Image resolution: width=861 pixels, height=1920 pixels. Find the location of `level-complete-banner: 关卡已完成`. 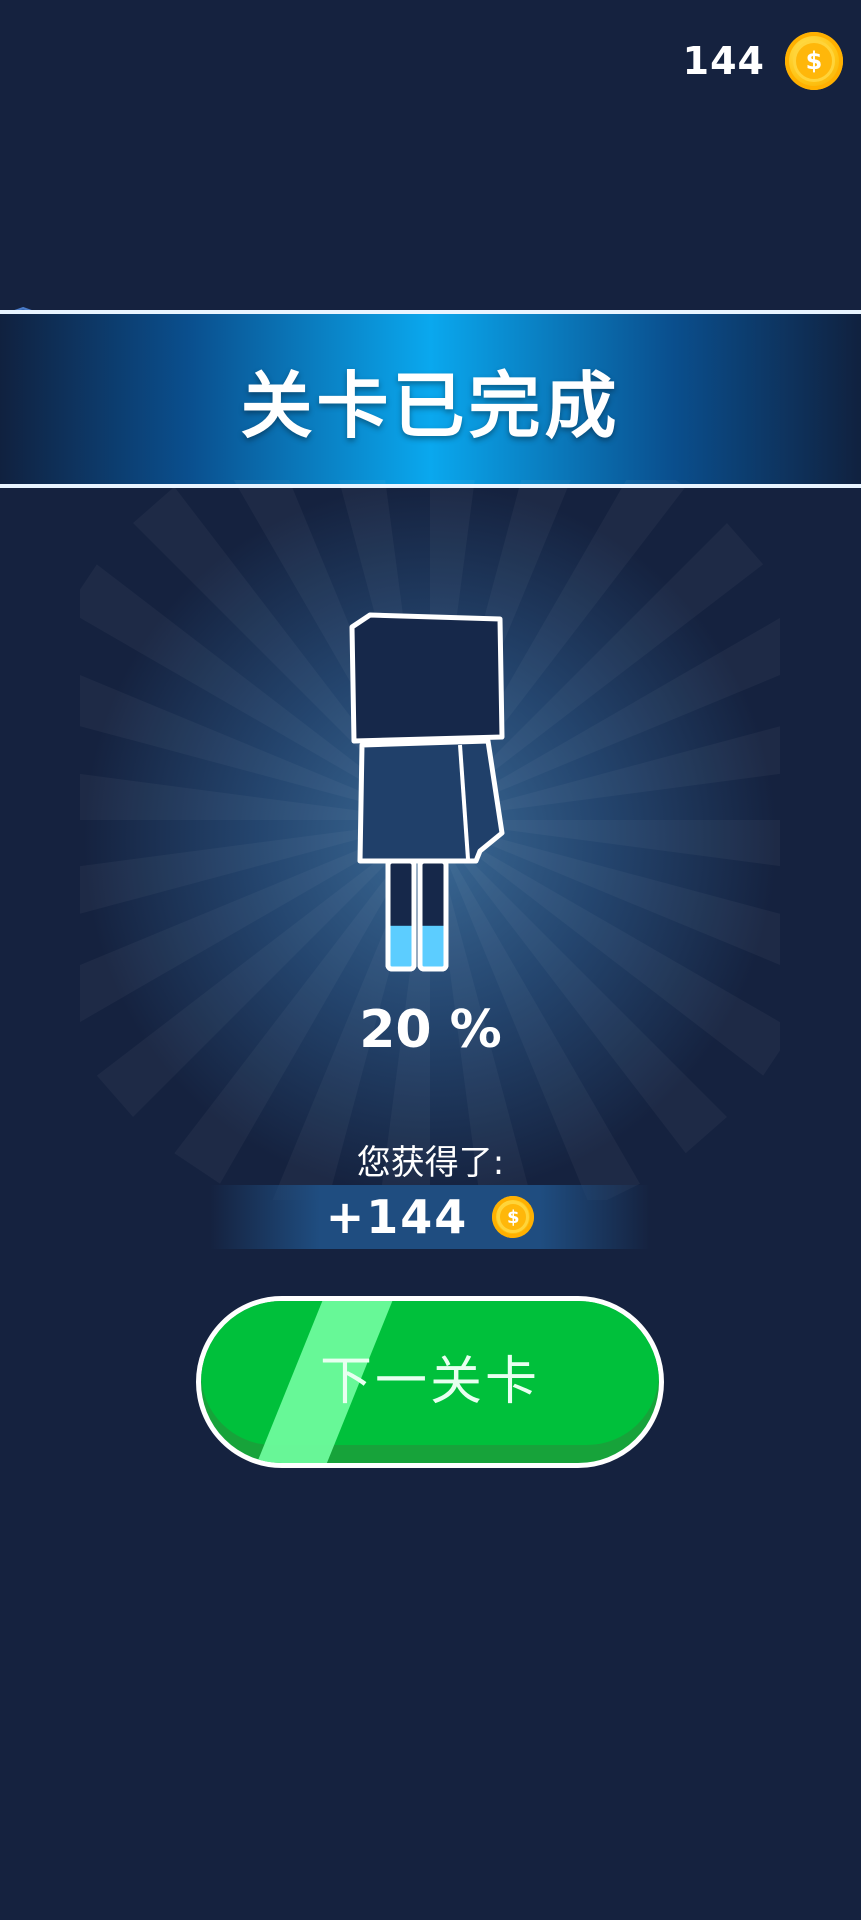

level-complete-banner: 关卡已完成 is located at coordinates (430, 399).